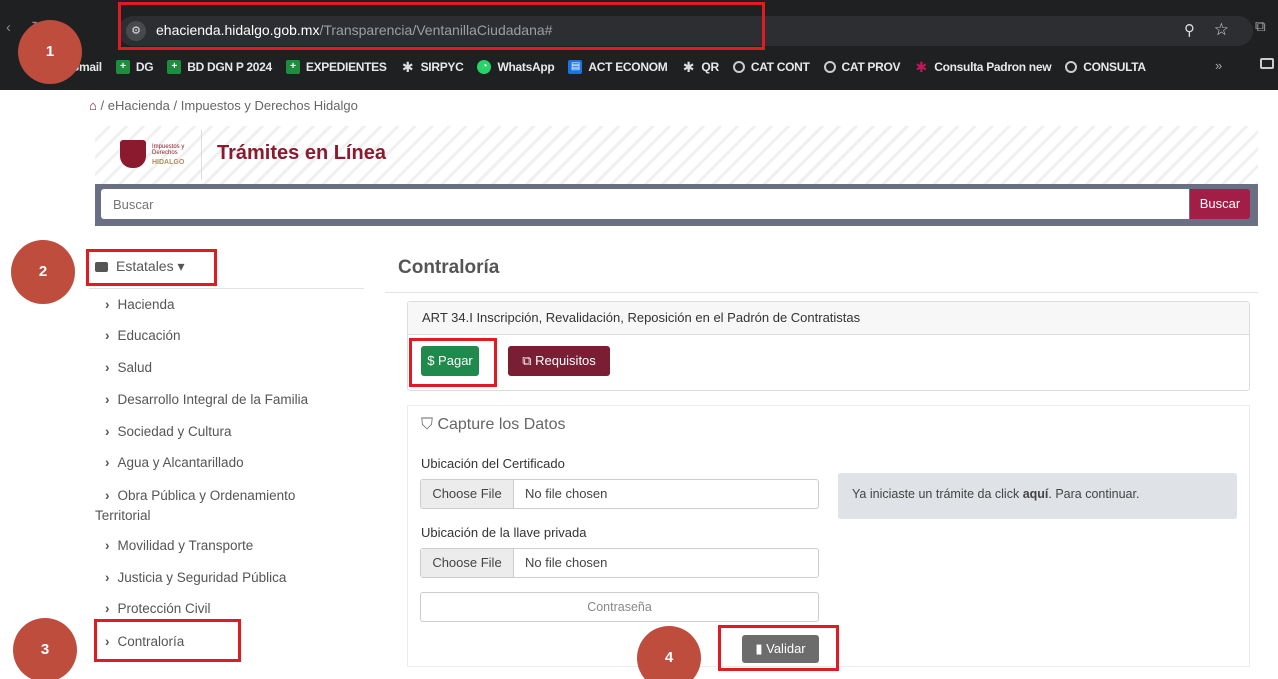 The image size is (1278, 679). I want to click on whatsapp-icon: ◔, so click(484, 67).